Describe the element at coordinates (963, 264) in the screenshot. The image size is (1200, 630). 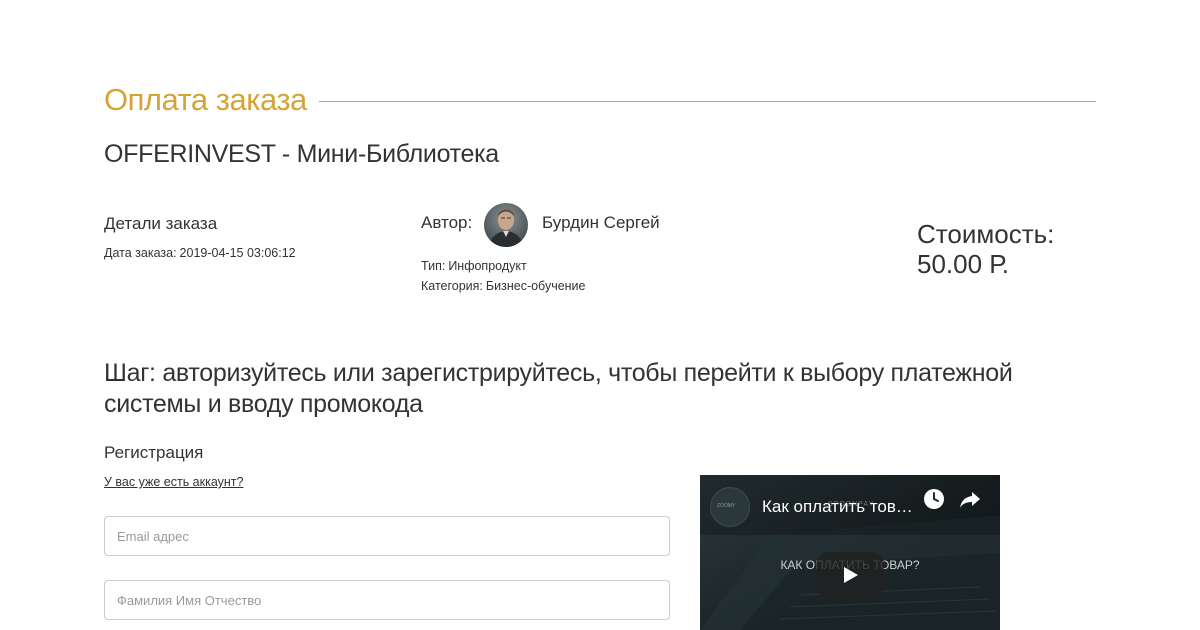
I see `price-value: 50.00 Р.` at that location.